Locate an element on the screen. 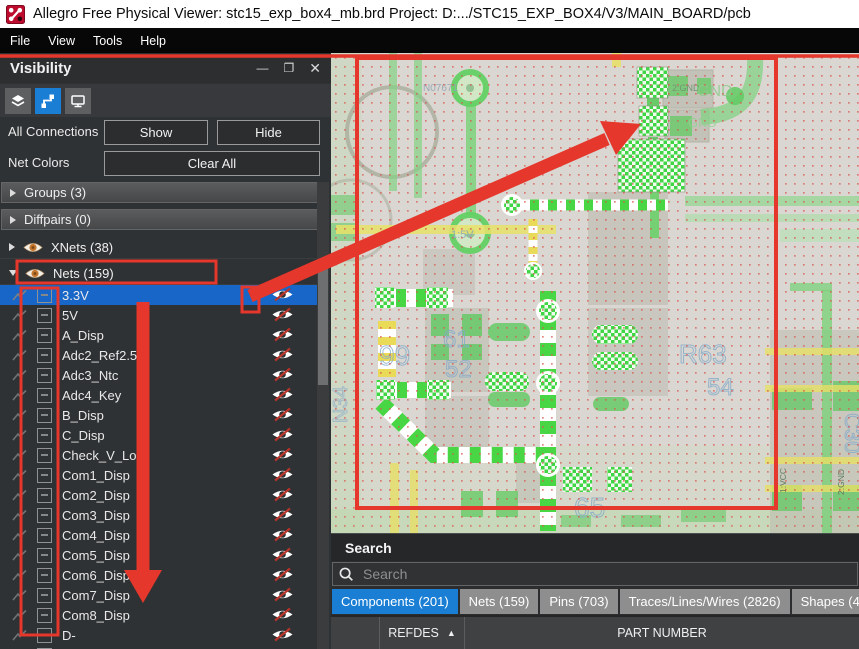 The width and height of the screenshot is (859, 649). column-refdes: REFDES ▲ is located at coordinates (422, 633).